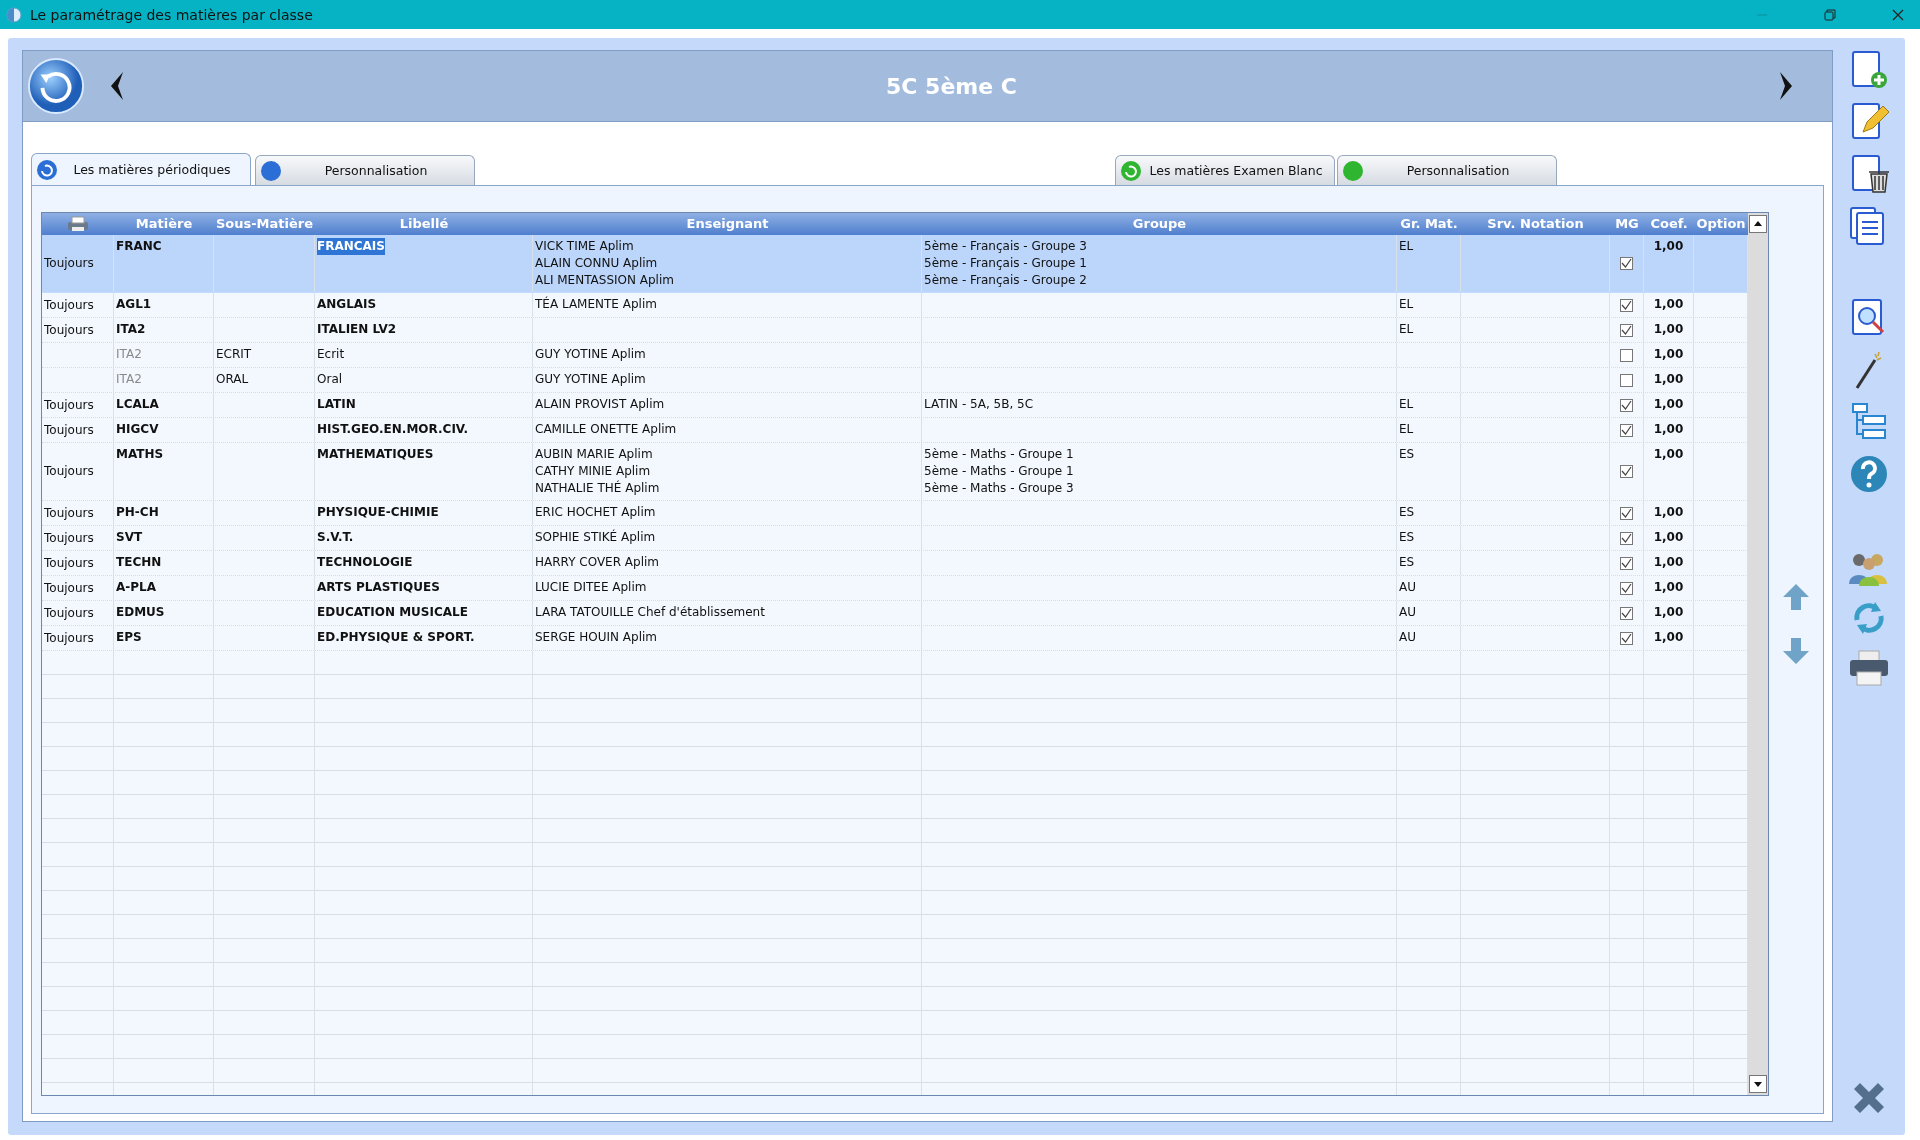  What do you see at coordinates (137, 404) in the screenshot?
I see `subject-code: LCALA` at bounding box center [137, 404].